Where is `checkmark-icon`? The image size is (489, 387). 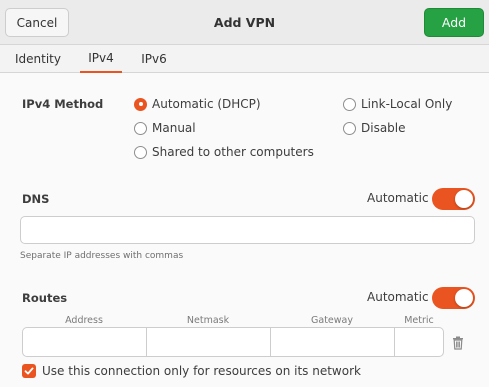 checkmark-icon is located at coordinates (29, 371).